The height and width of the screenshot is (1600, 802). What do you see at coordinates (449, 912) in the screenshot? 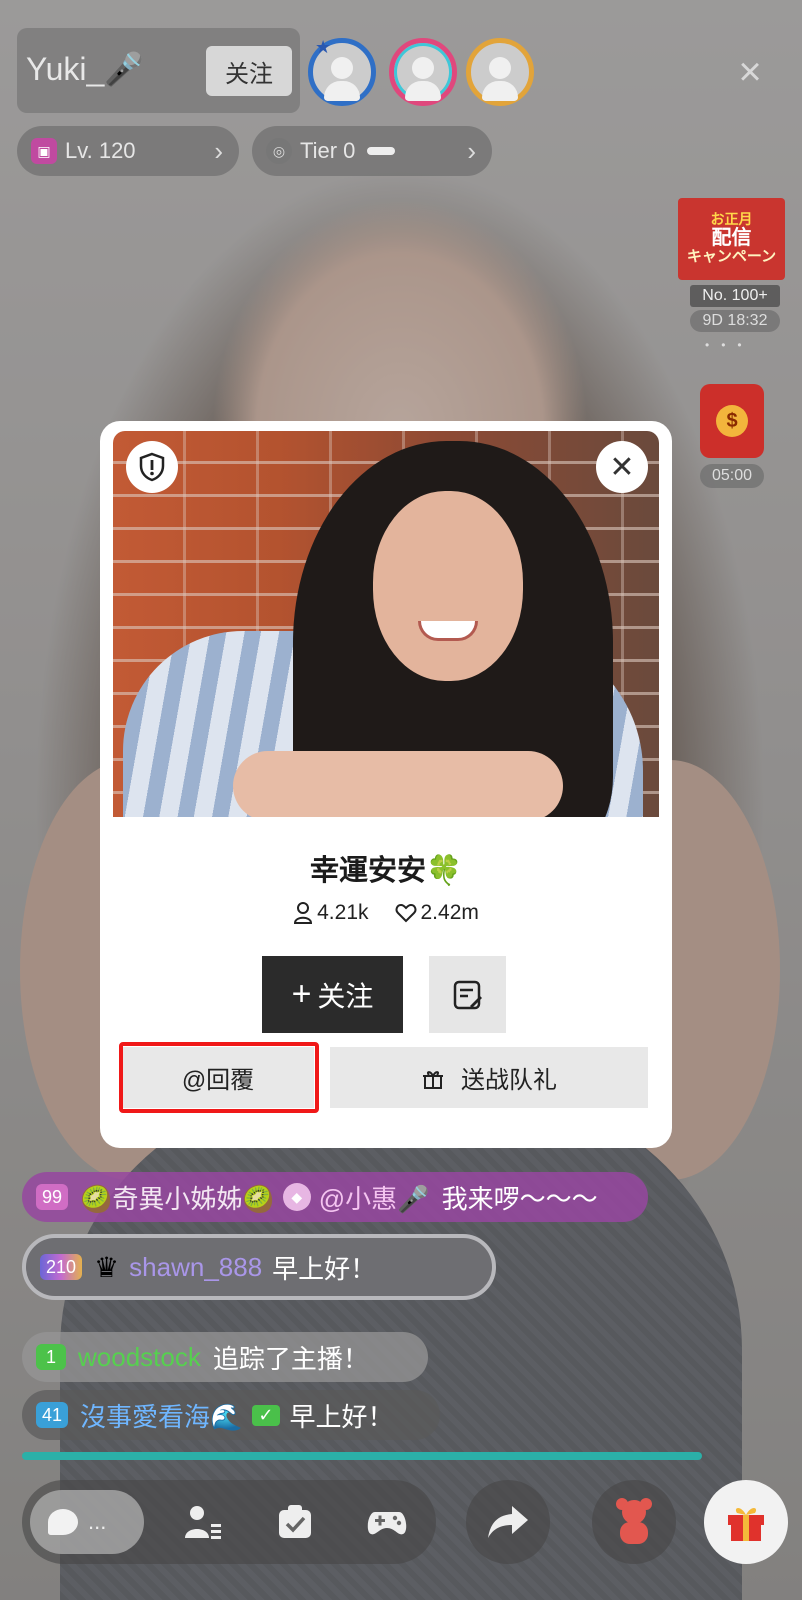
I see `likes-count: 2.42m` at bounding box center [449, 912].